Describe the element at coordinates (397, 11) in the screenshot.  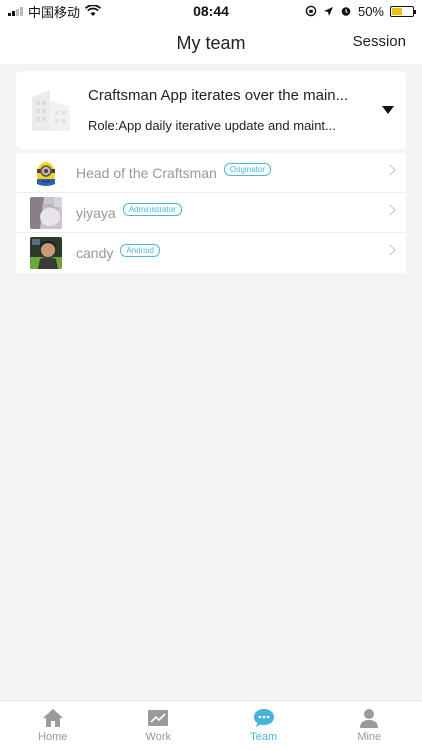
I see `battery-fill` at that location.